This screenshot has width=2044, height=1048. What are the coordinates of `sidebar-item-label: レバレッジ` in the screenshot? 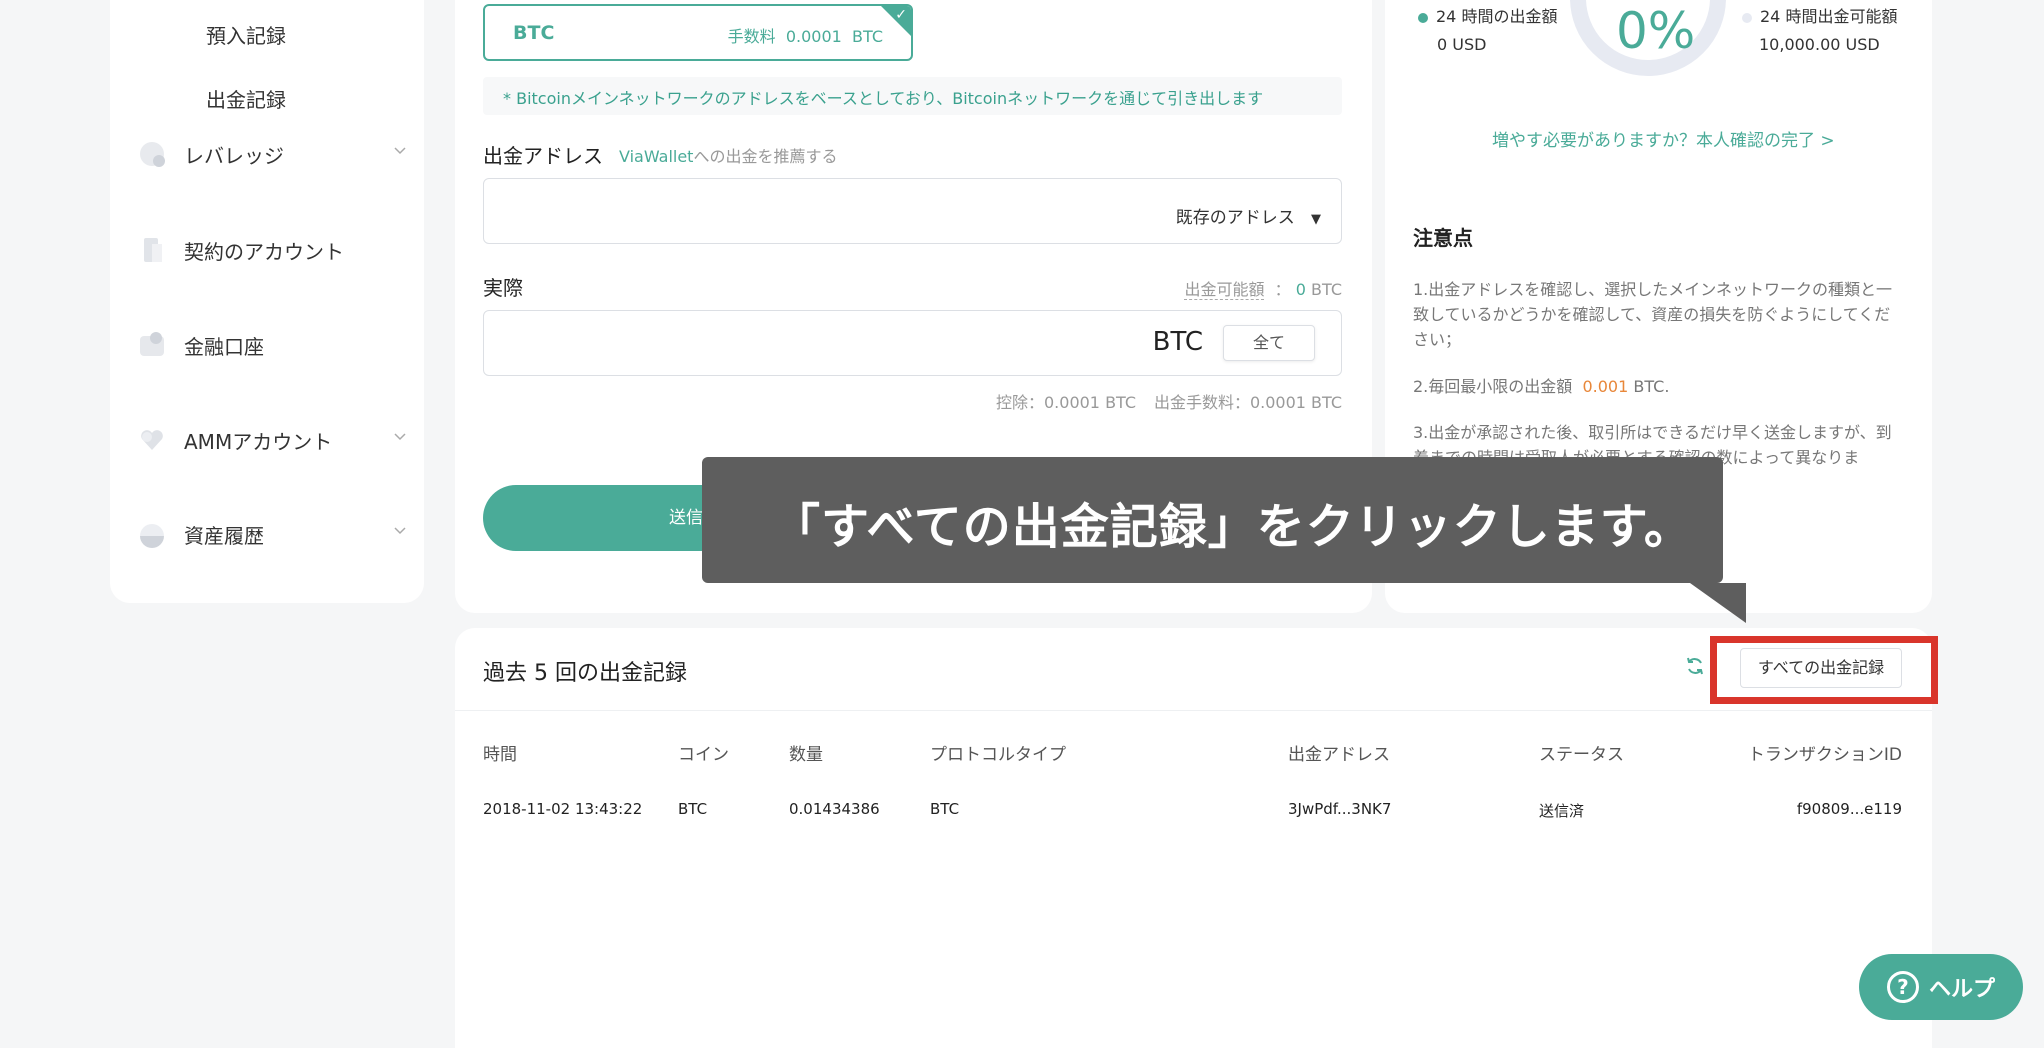 It's located at (234, 155).